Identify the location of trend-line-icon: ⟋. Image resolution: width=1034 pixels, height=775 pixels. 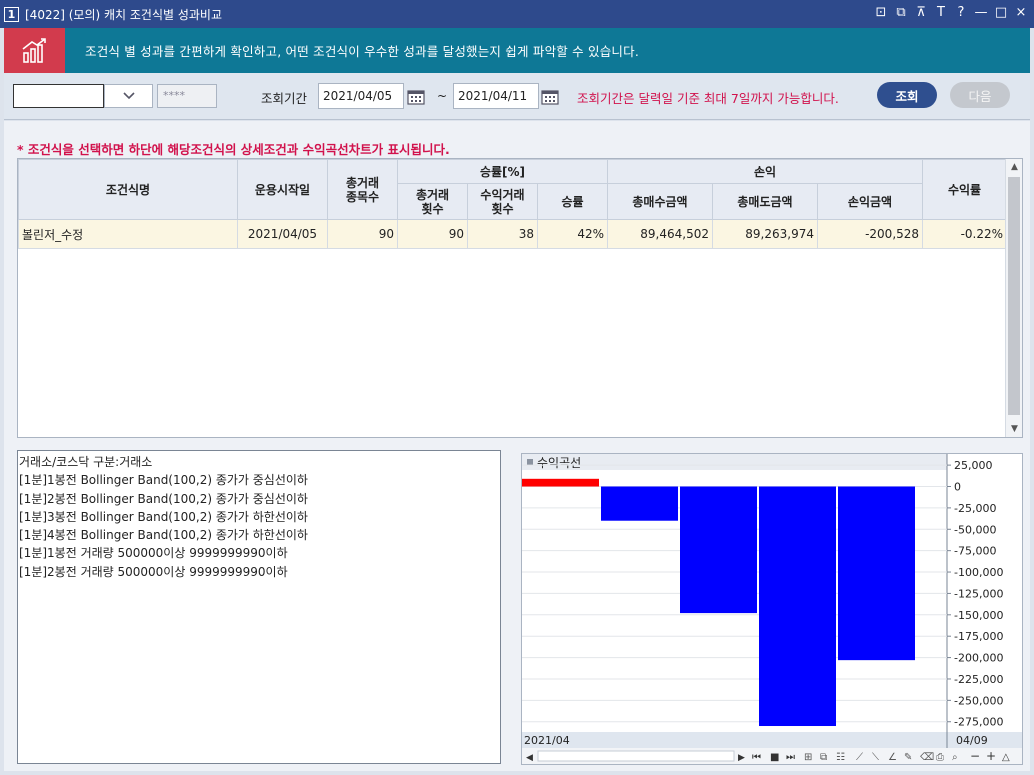
(859, 757).